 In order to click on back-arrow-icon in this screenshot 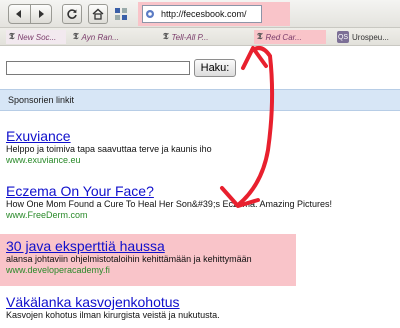, I will do `click(19, 14)`.